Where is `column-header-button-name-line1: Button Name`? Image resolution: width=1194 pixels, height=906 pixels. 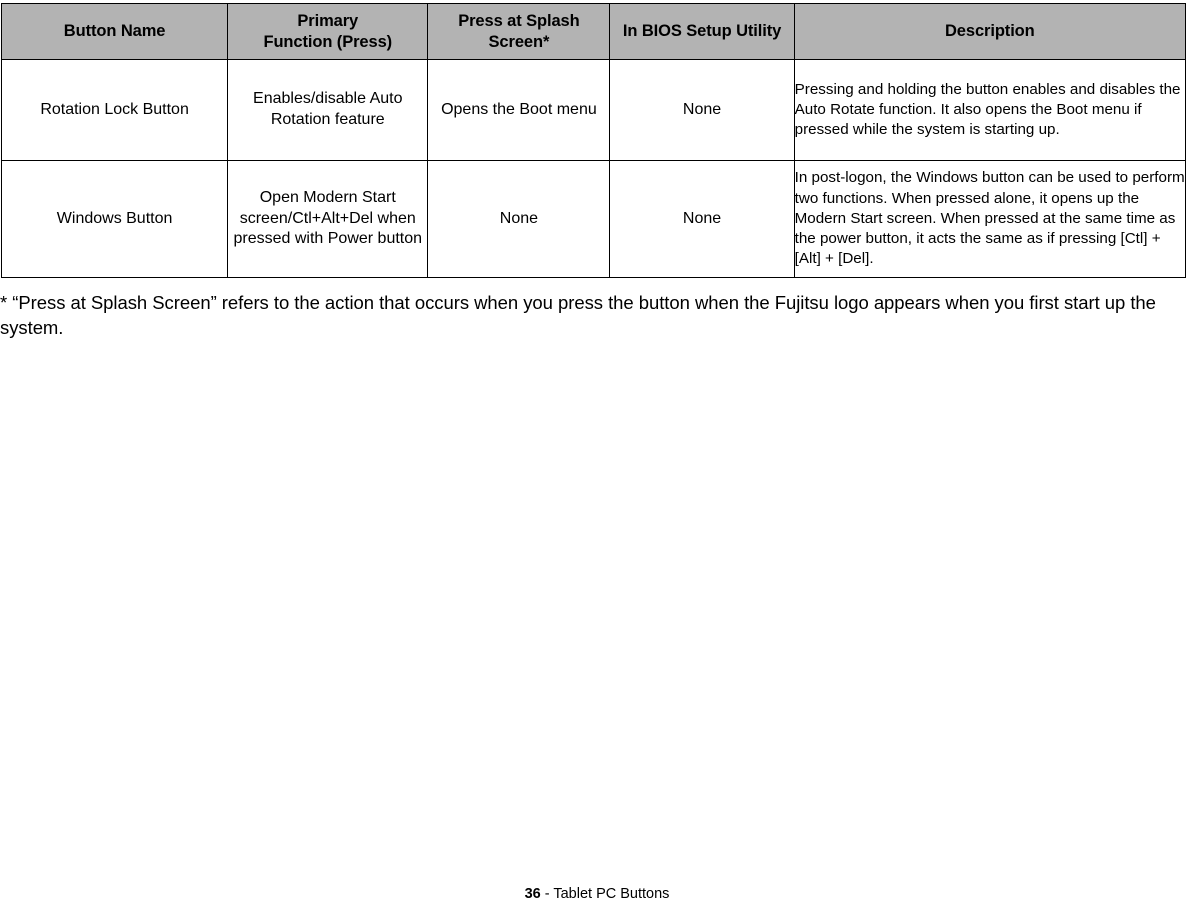 column-header-button-name-line1: Button Name is located at coordinates (114, 31).